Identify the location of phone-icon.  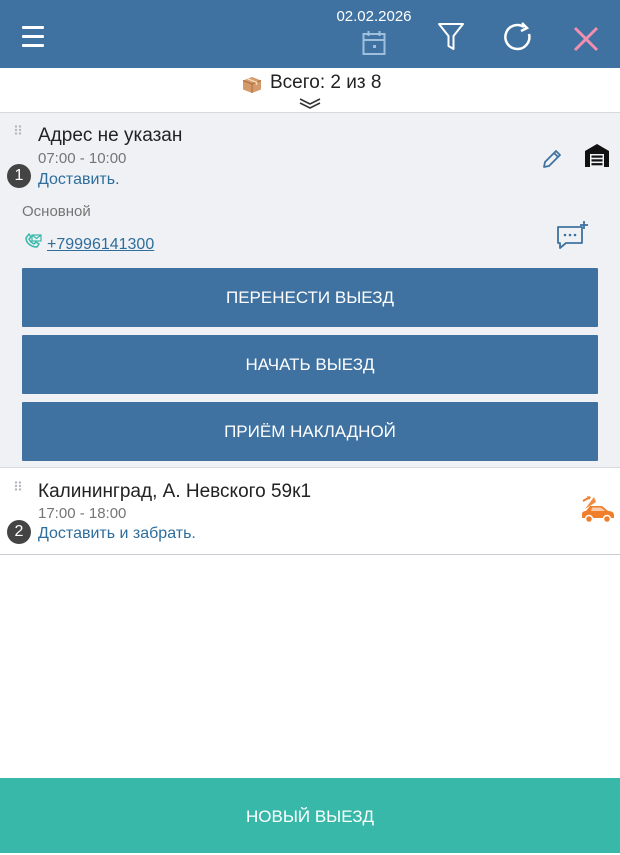
(33, 240).